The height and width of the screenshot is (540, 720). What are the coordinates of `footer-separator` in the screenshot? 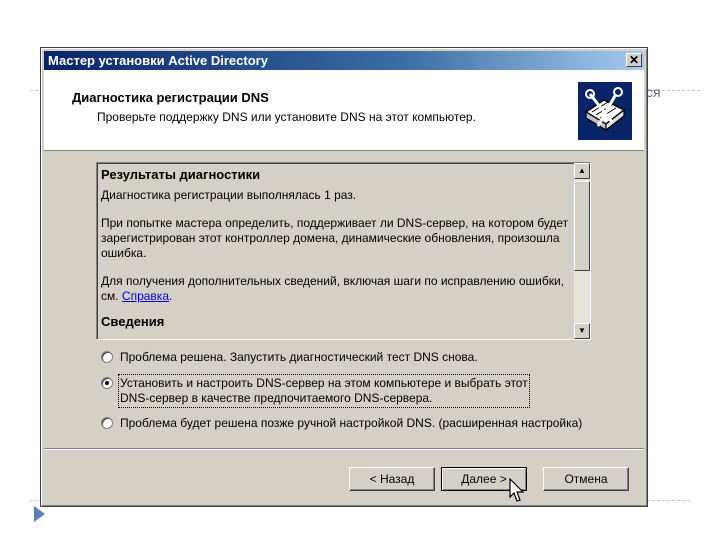 It's located at (344, 449).